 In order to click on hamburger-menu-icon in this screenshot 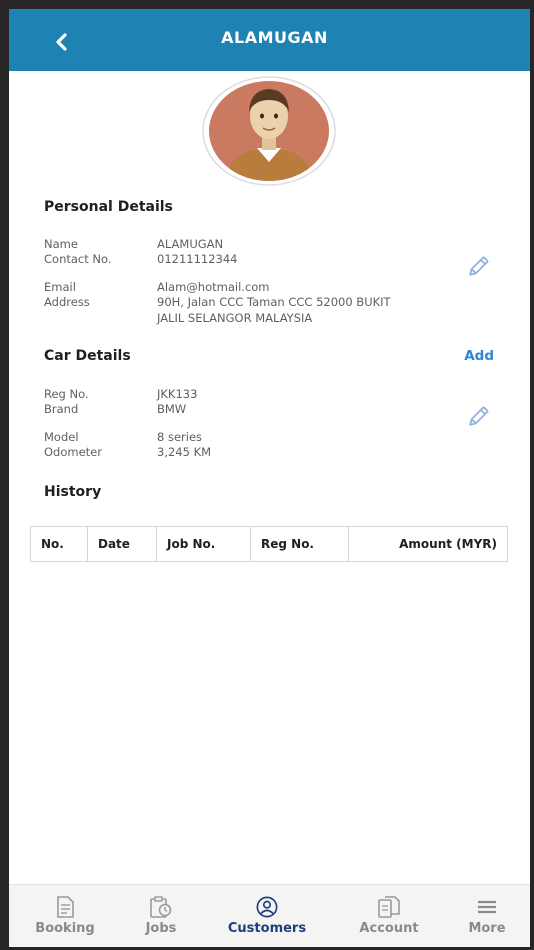, I will do `click(487, 907)`.